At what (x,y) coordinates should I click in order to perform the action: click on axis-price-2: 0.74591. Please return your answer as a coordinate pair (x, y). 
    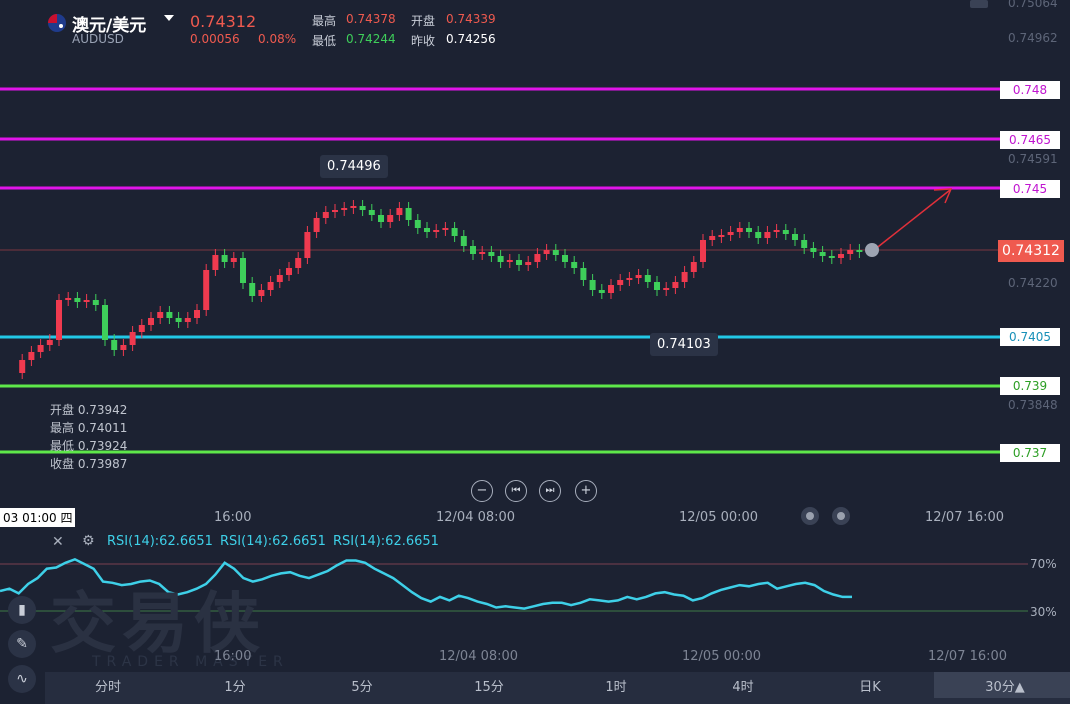
    Looking at the image, I should click on (1033, 159).